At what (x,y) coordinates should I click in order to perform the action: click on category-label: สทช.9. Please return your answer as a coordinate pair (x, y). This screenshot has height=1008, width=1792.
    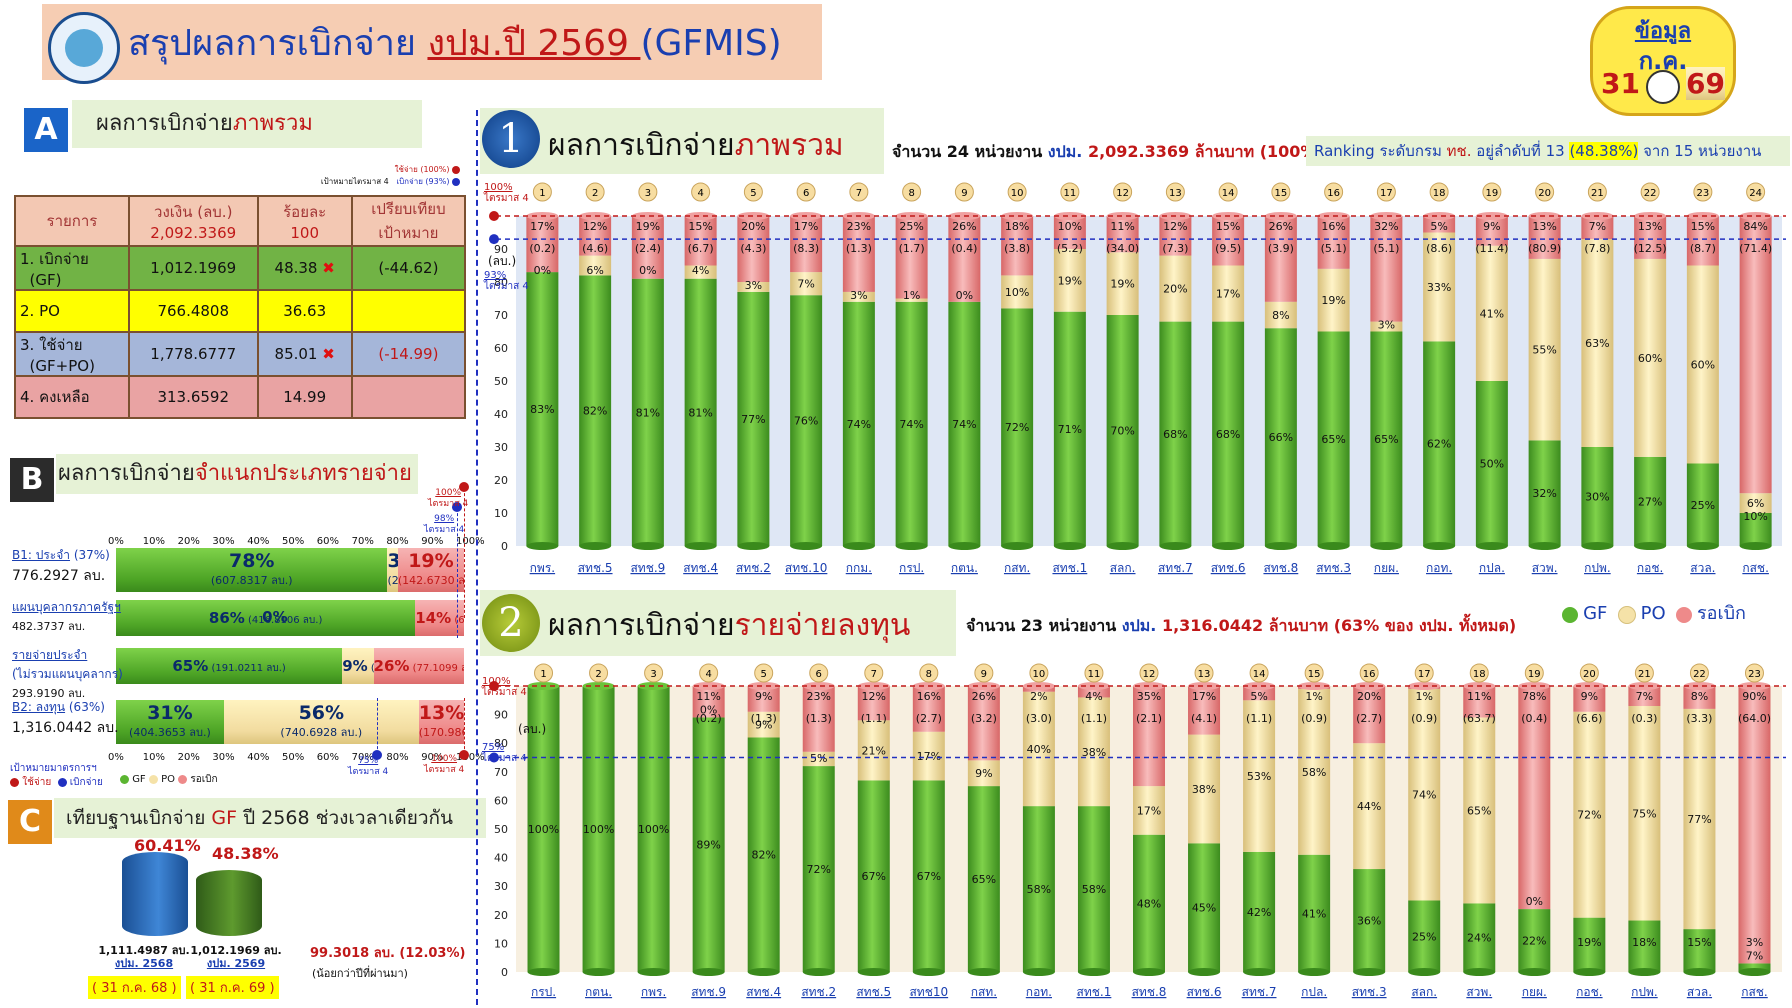
    Looking at the image, I should click on (647, 568).